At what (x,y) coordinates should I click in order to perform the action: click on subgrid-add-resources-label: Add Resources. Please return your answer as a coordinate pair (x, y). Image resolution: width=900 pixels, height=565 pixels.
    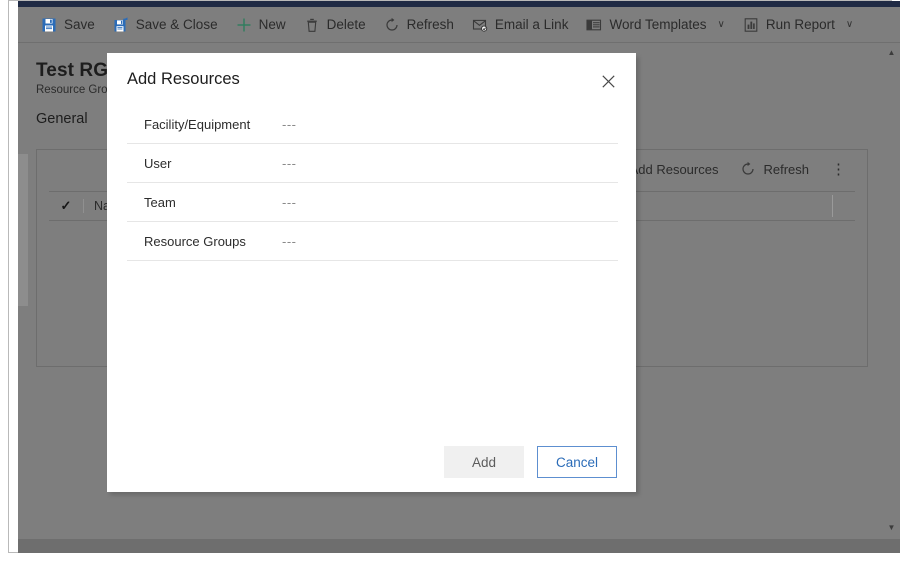
    Looking at the image, I should click on (674, 169).